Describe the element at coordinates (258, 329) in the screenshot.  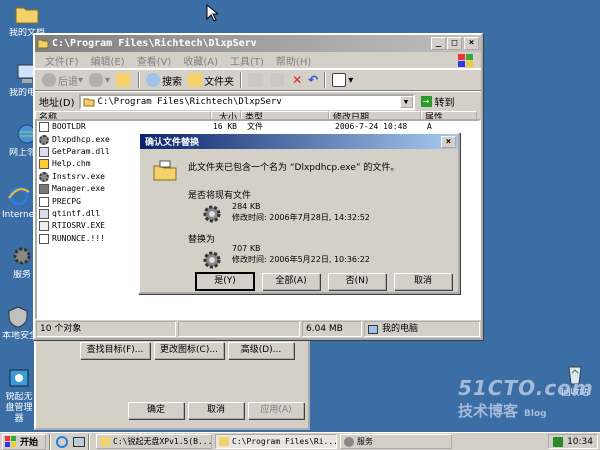
I see `status-bar: 10 个对象 6.04 MB 我的电脑` at that location.